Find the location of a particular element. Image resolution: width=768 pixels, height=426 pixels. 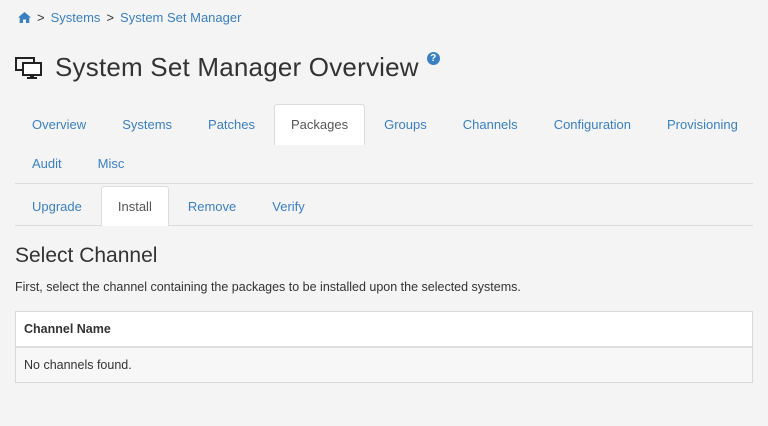

page-title: System Set Manager Overview is located at coordinates (237, 67).